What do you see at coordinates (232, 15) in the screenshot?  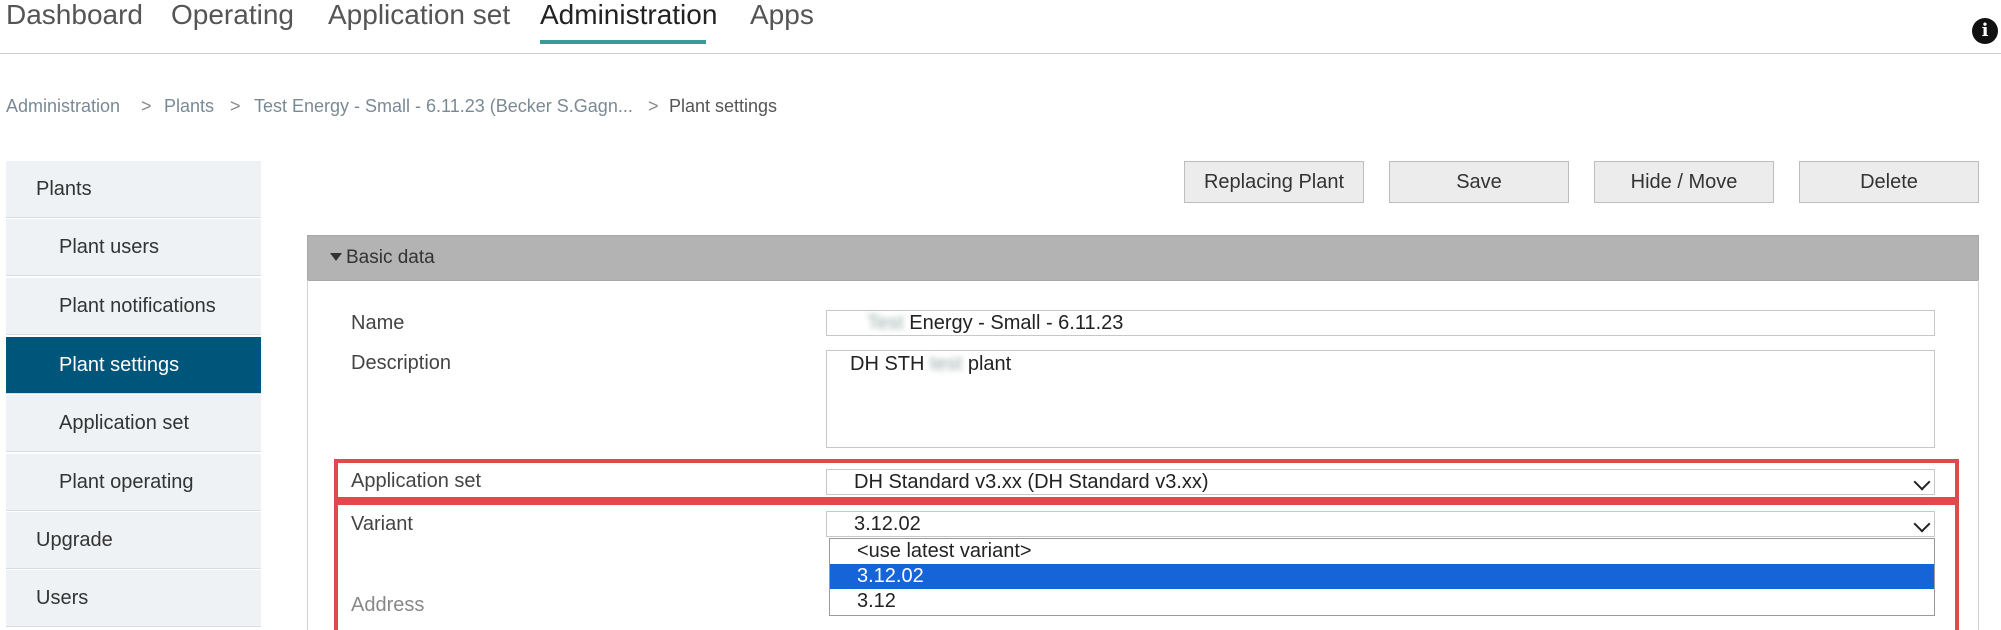 I see `tab-operating: Operating` at bounding box center [232, 15].